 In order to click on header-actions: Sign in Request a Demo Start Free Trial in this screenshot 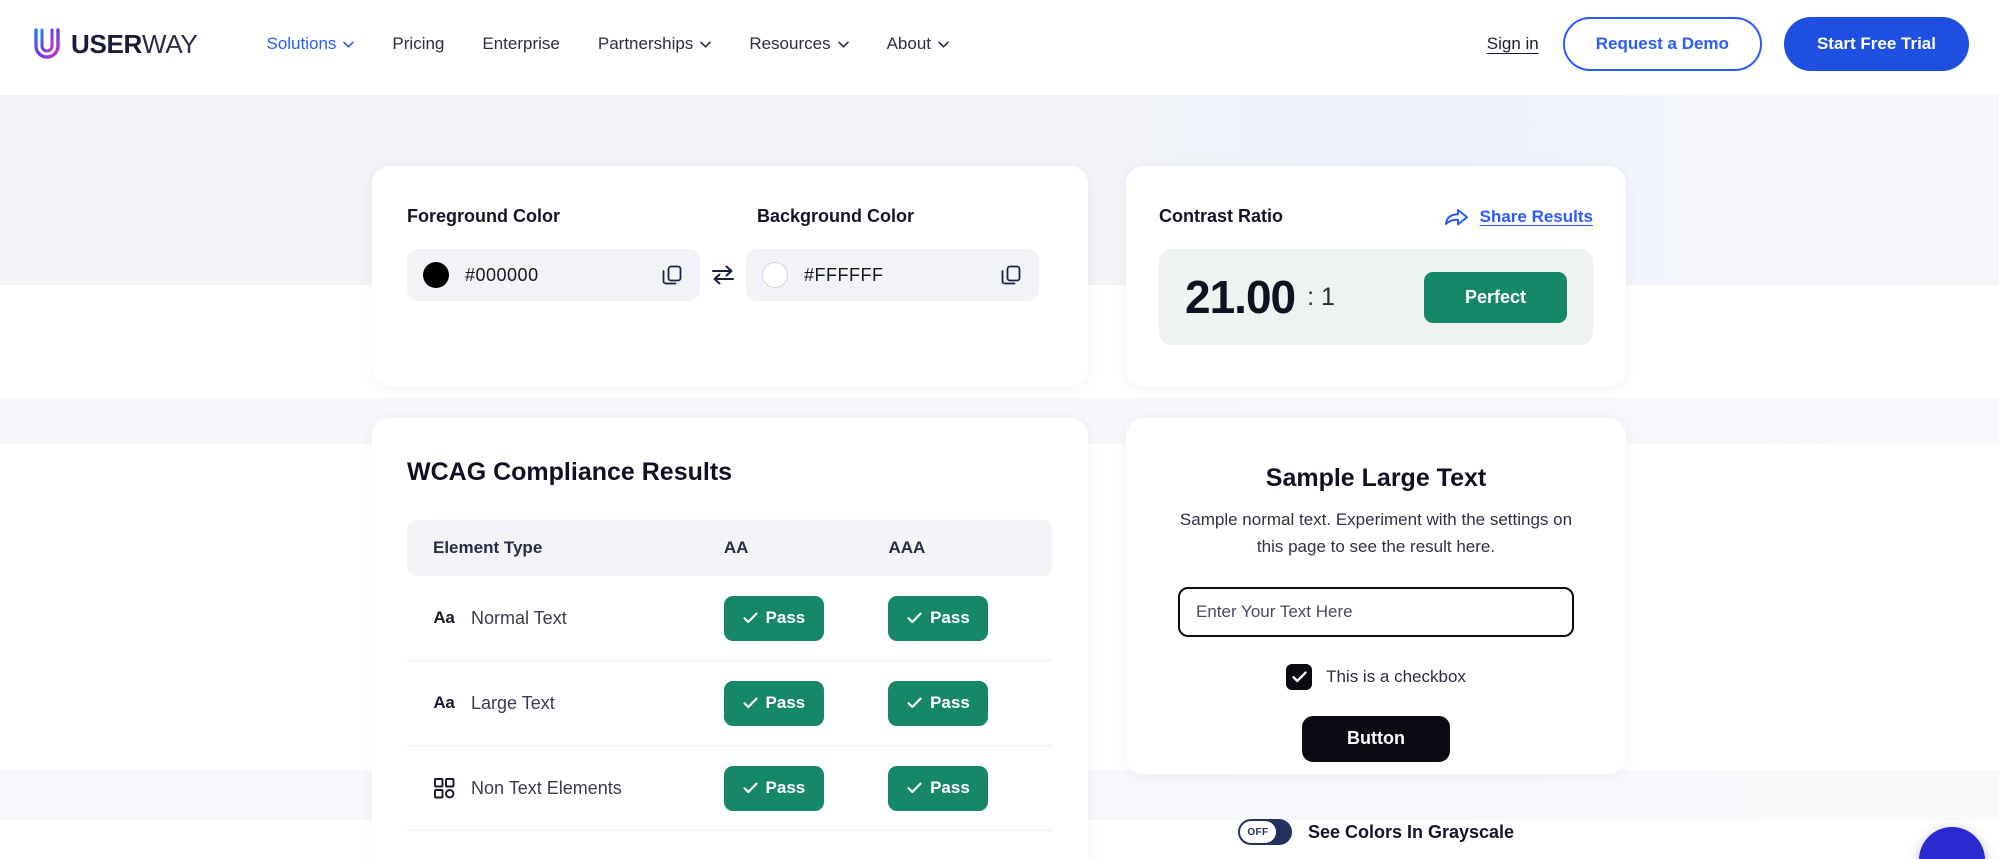, I will do `click(1727, 44)`.